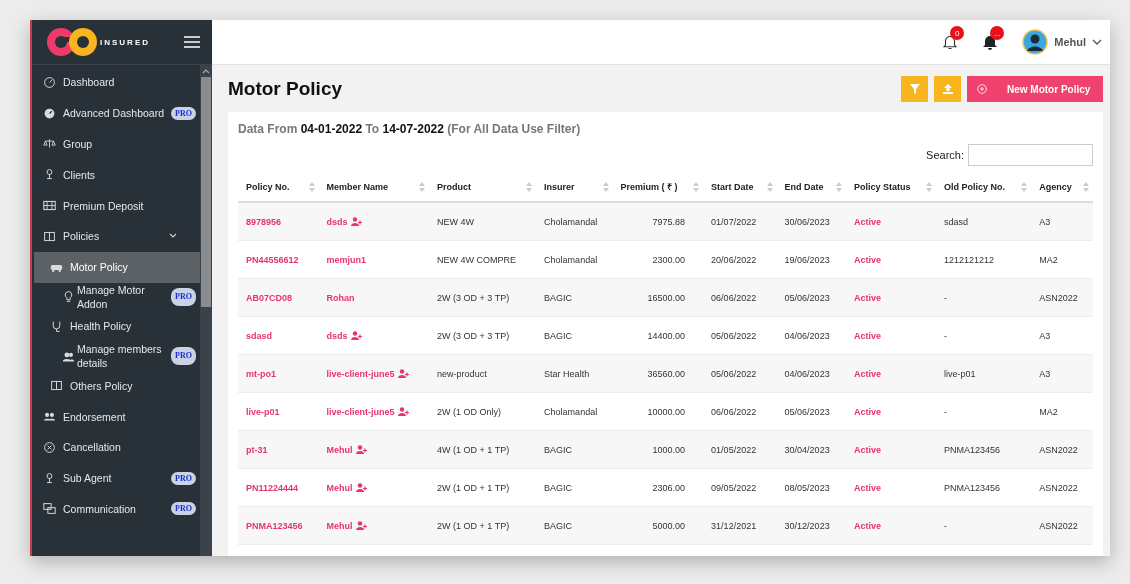  Describe the element at coordinates (116, 297) in the screenshot. I see `sidebar-item: Manage Motor Addon PRO` at that location.